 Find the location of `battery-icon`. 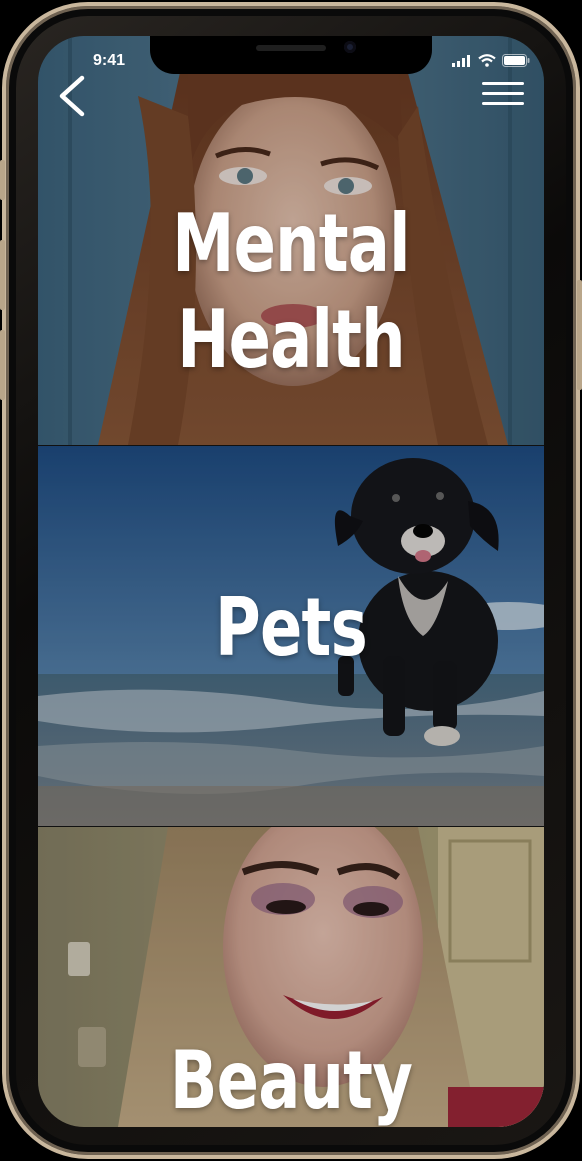

battery-icon is located at coordinates (516, 61).